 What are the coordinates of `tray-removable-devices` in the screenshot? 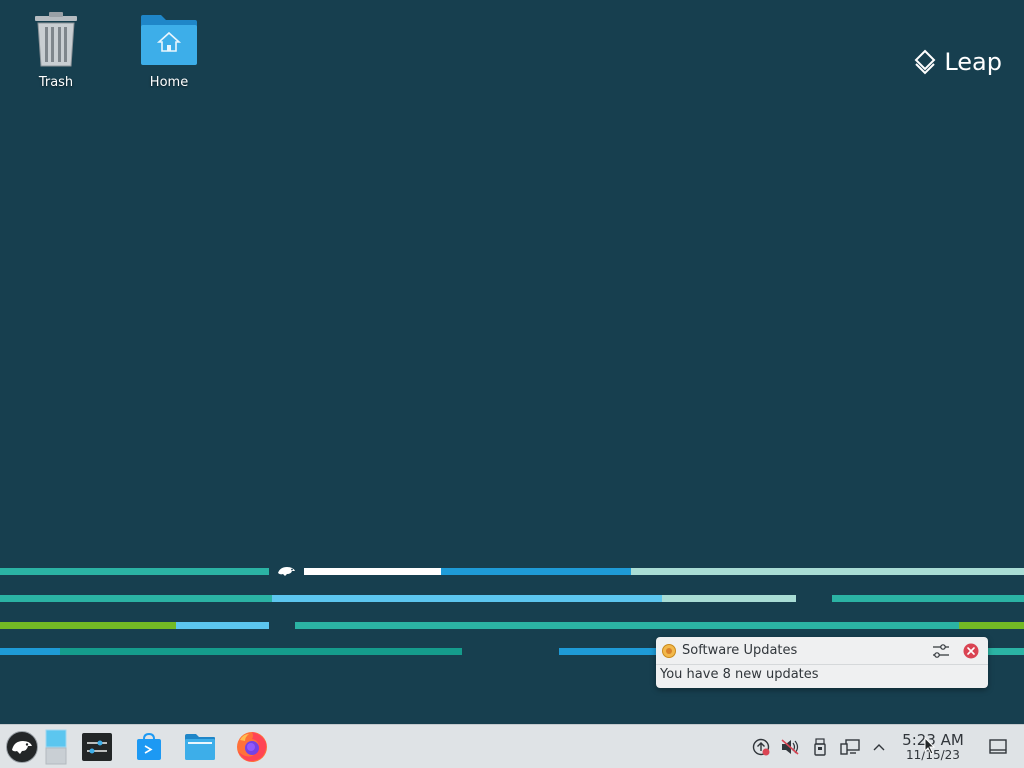 It's located at (820, 747).